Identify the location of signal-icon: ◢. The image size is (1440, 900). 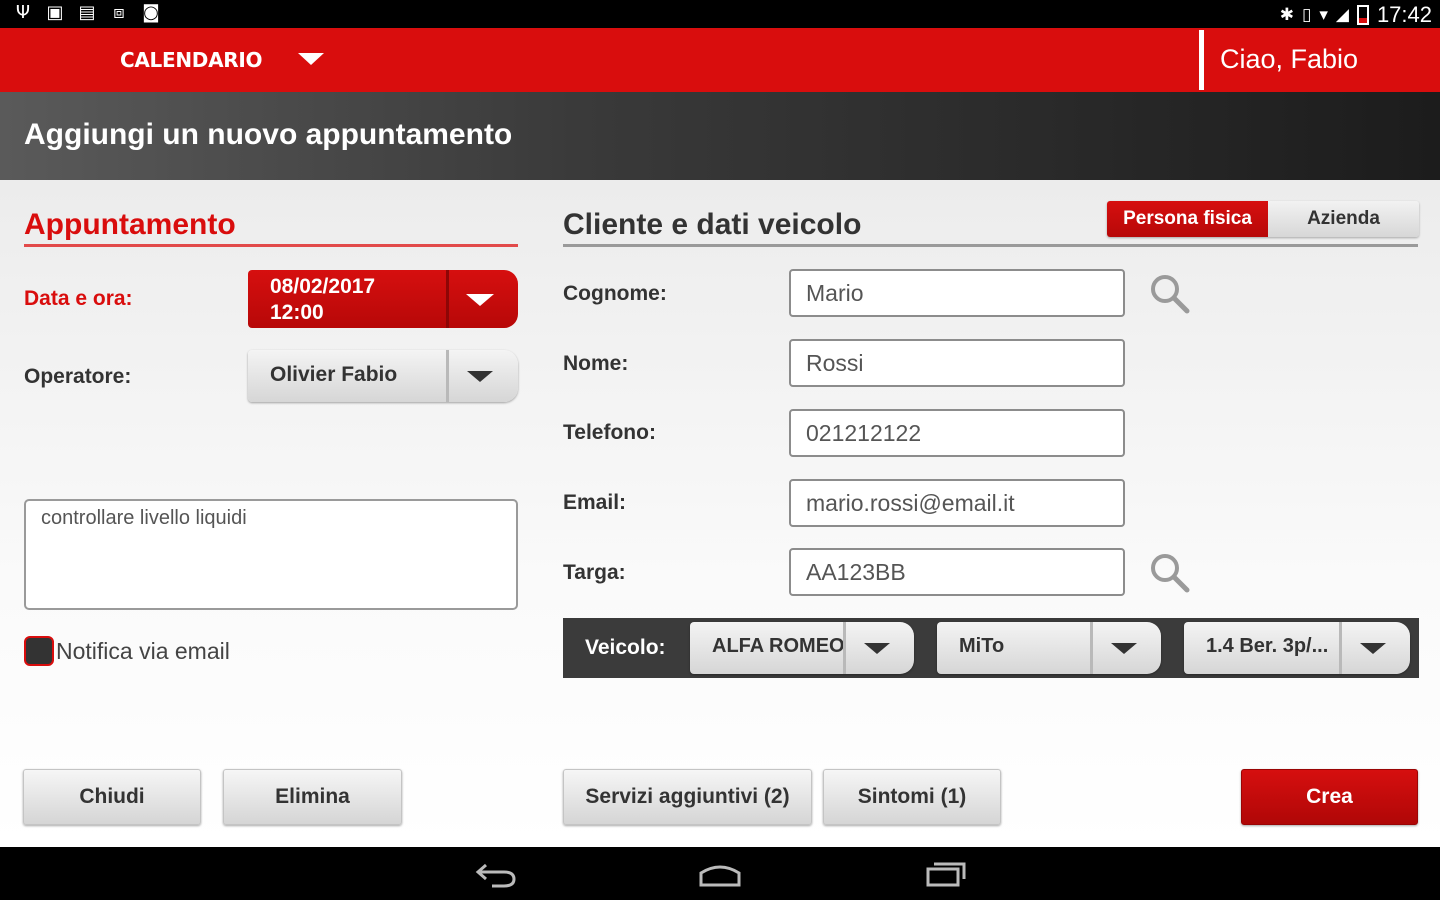
(1342, 15).